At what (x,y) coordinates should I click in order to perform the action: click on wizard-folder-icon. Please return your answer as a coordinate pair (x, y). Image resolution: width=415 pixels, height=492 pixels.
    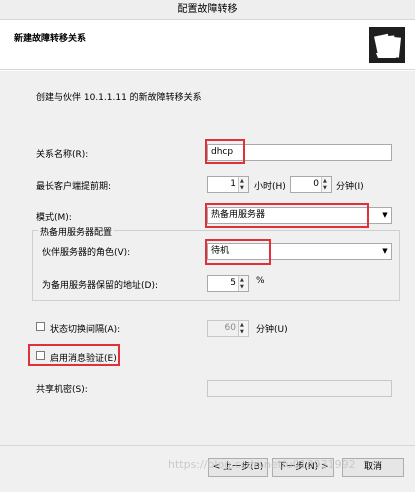
    Looking at the image, I should click on (387, 45).